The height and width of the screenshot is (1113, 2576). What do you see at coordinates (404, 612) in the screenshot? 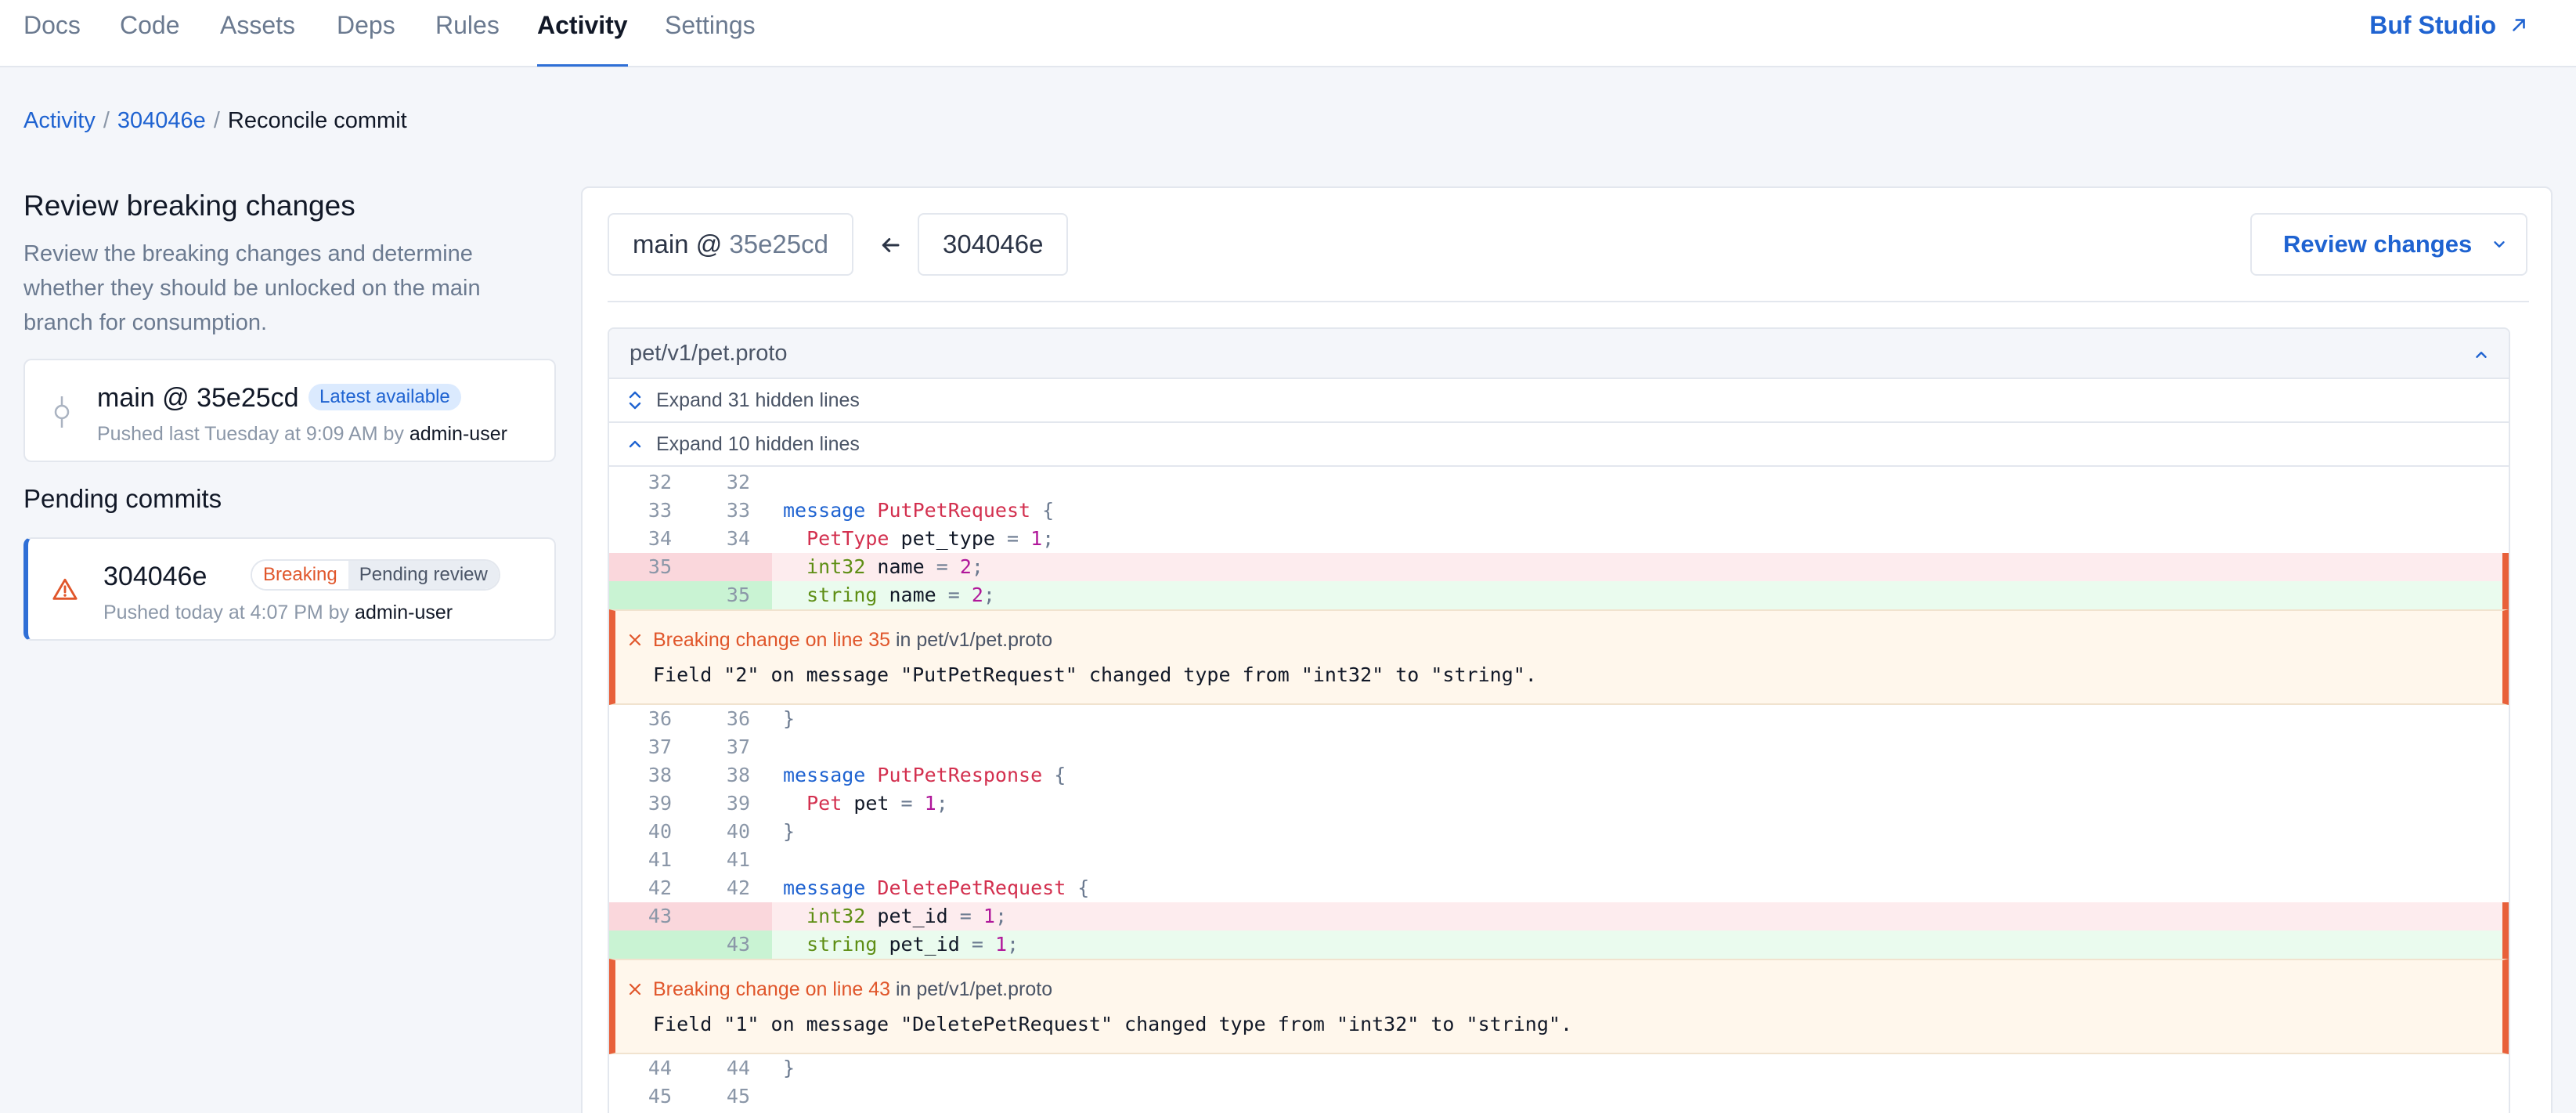
I see `pending-commit-user: admin-user` at bounding box center [404, 612].